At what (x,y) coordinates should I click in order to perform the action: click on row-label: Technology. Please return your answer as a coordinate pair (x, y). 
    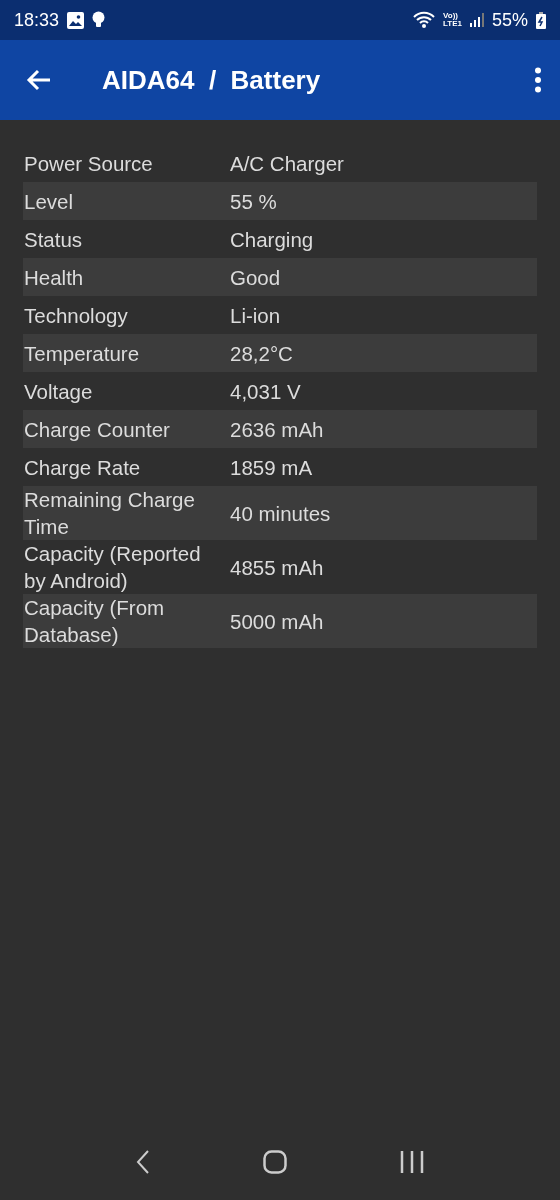
    Looking at the image, I should click on (76, 315).